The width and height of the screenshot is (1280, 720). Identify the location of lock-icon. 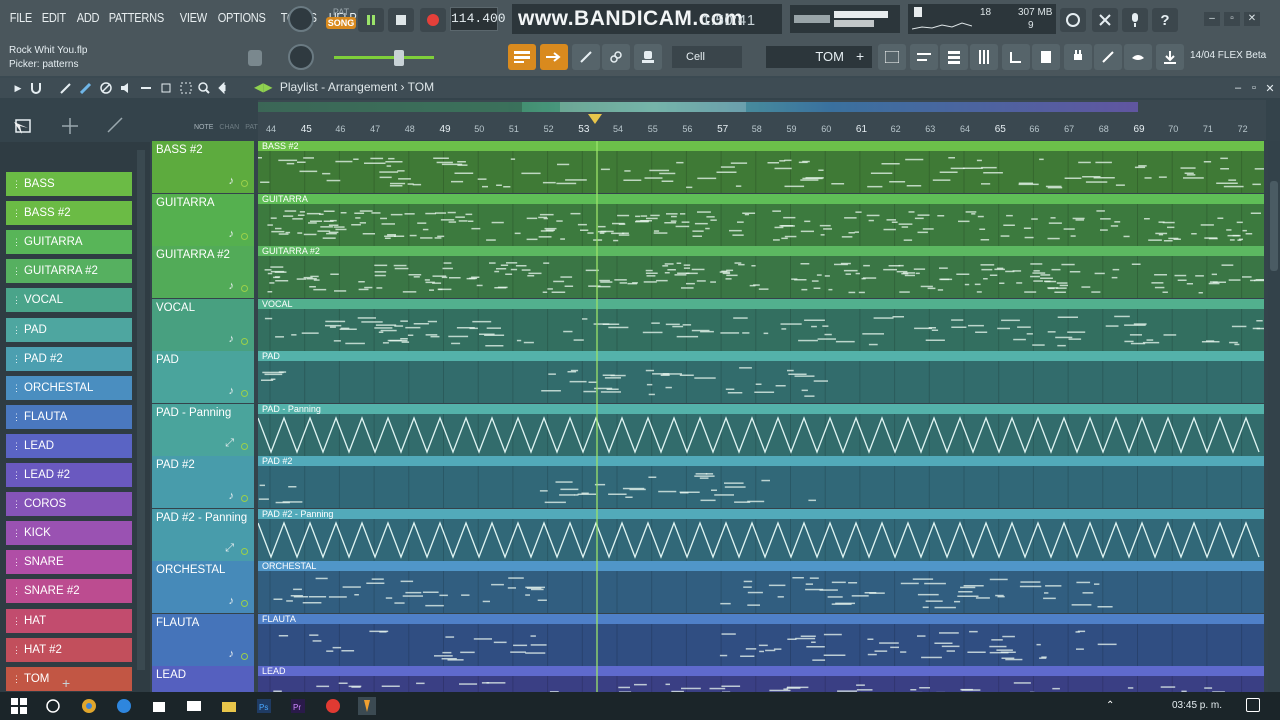
(255, 58).